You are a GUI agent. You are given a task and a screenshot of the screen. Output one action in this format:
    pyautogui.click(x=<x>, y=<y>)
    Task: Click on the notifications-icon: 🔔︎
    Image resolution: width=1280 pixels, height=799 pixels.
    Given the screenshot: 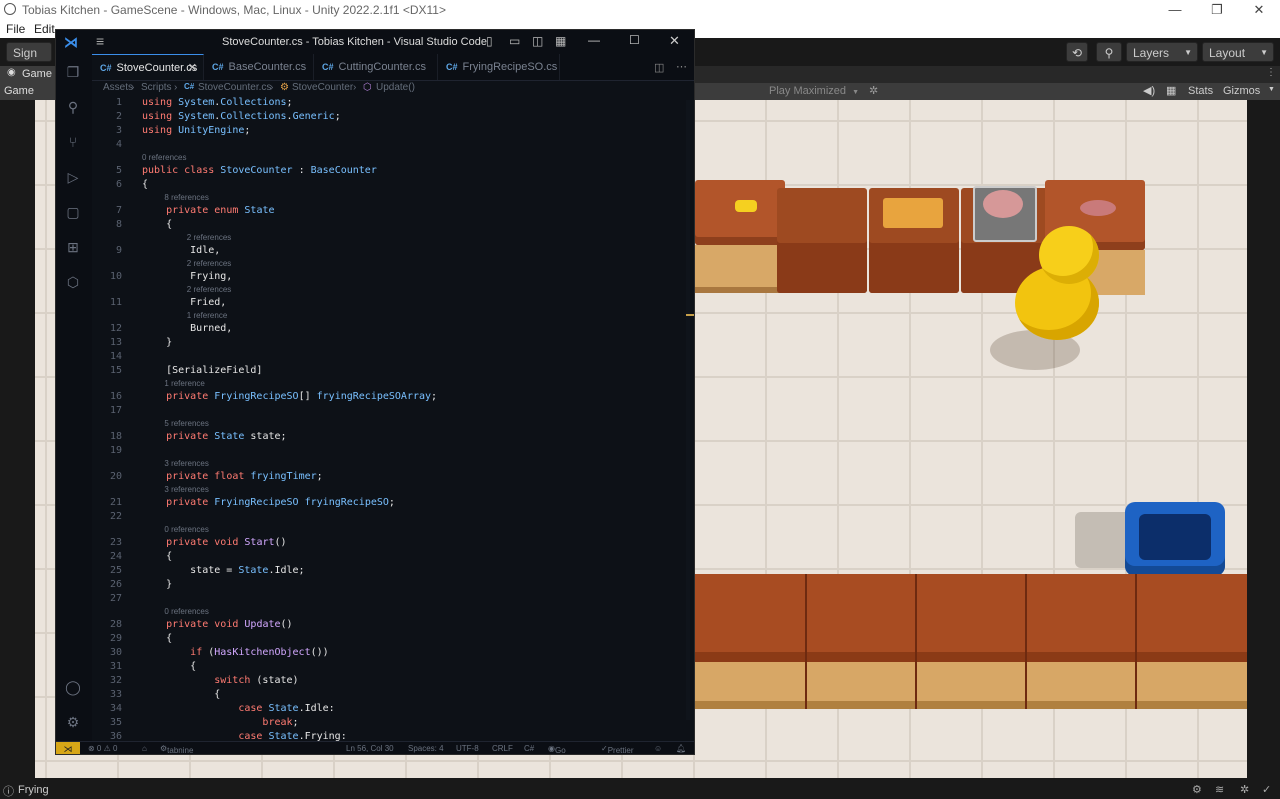 What is the action you would take?
    pyautogui.click(x=681, y=748)
    